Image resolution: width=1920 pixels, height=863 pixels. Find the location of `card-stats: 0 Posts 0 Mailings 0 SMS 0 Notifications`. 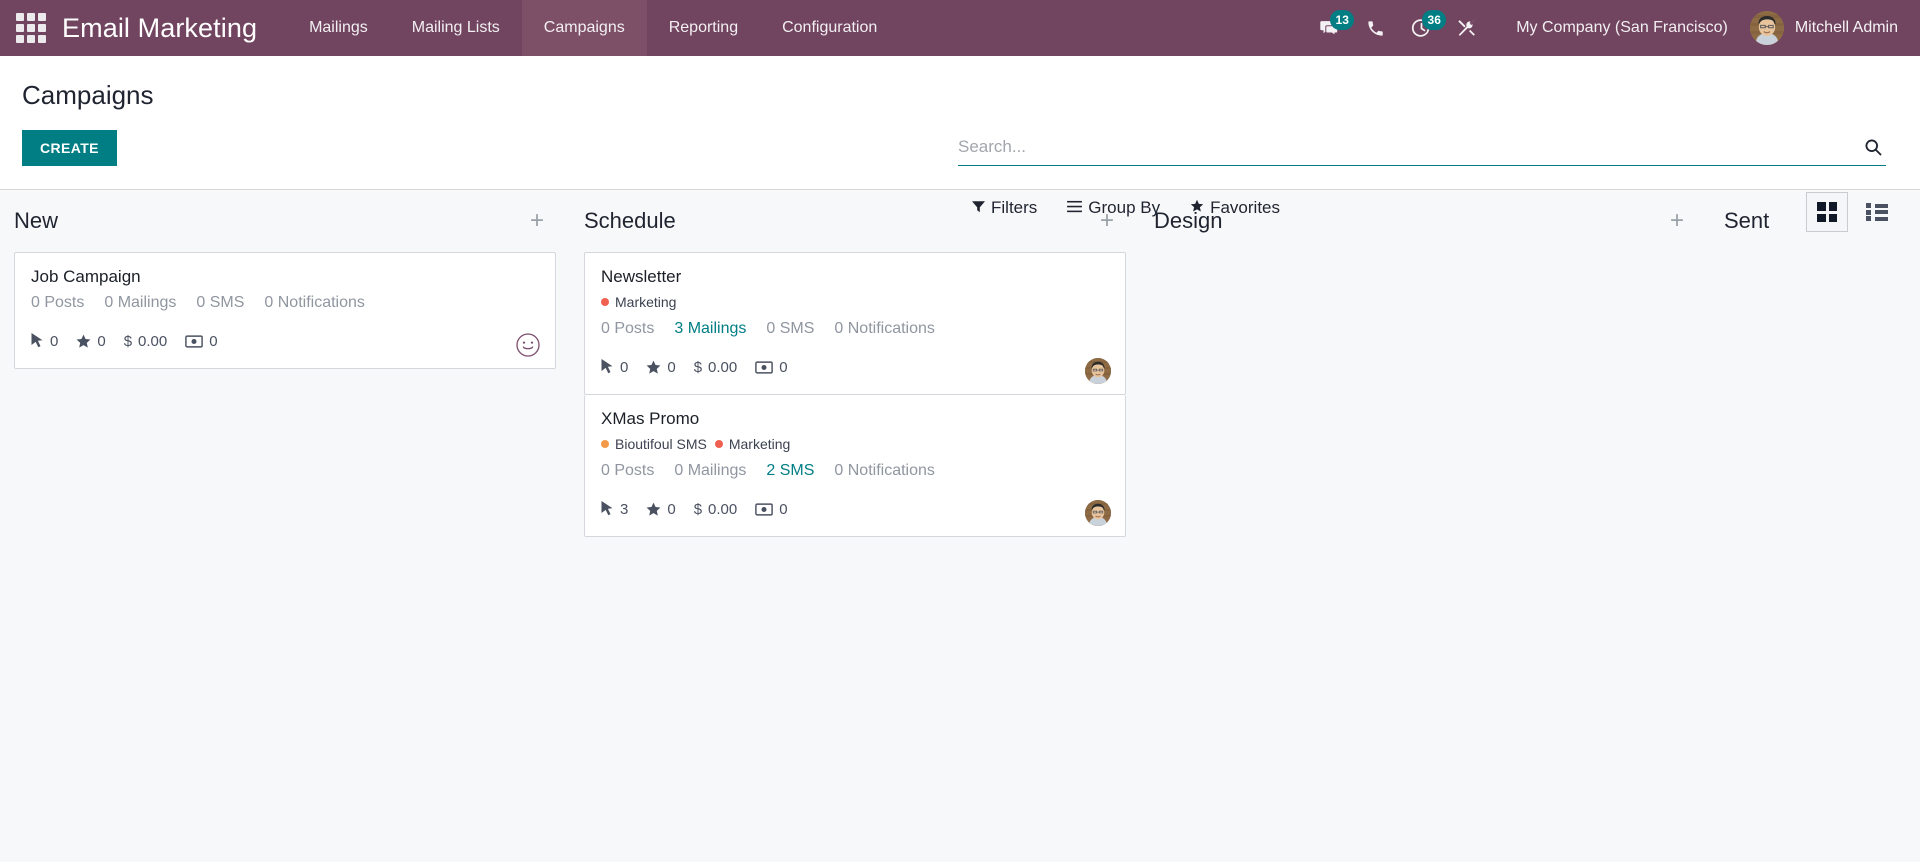

card-stats: 0 Posts 0 Mailings 0 SMS 0 Notifications is located at coordinates (285, 303).